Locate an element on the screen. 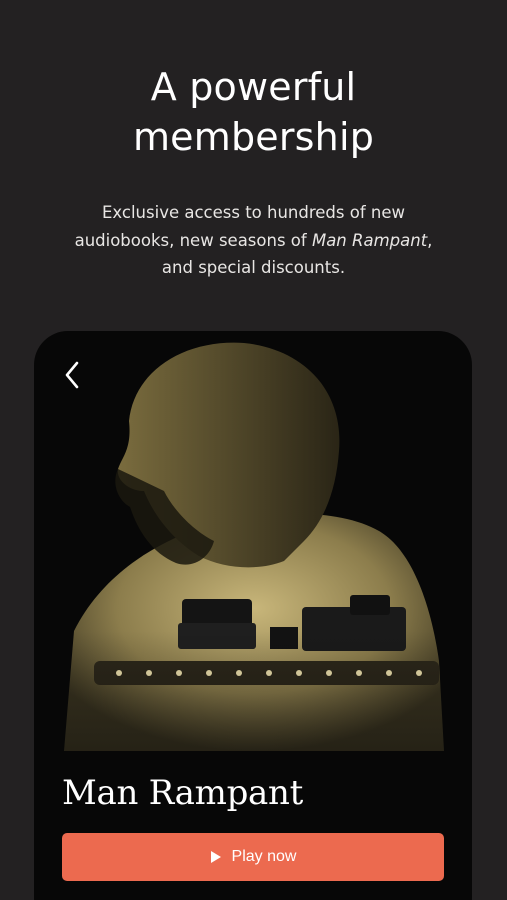 This screenshot has height=900, width=507. chevron-left-icon is located at coordinates (72, 375).